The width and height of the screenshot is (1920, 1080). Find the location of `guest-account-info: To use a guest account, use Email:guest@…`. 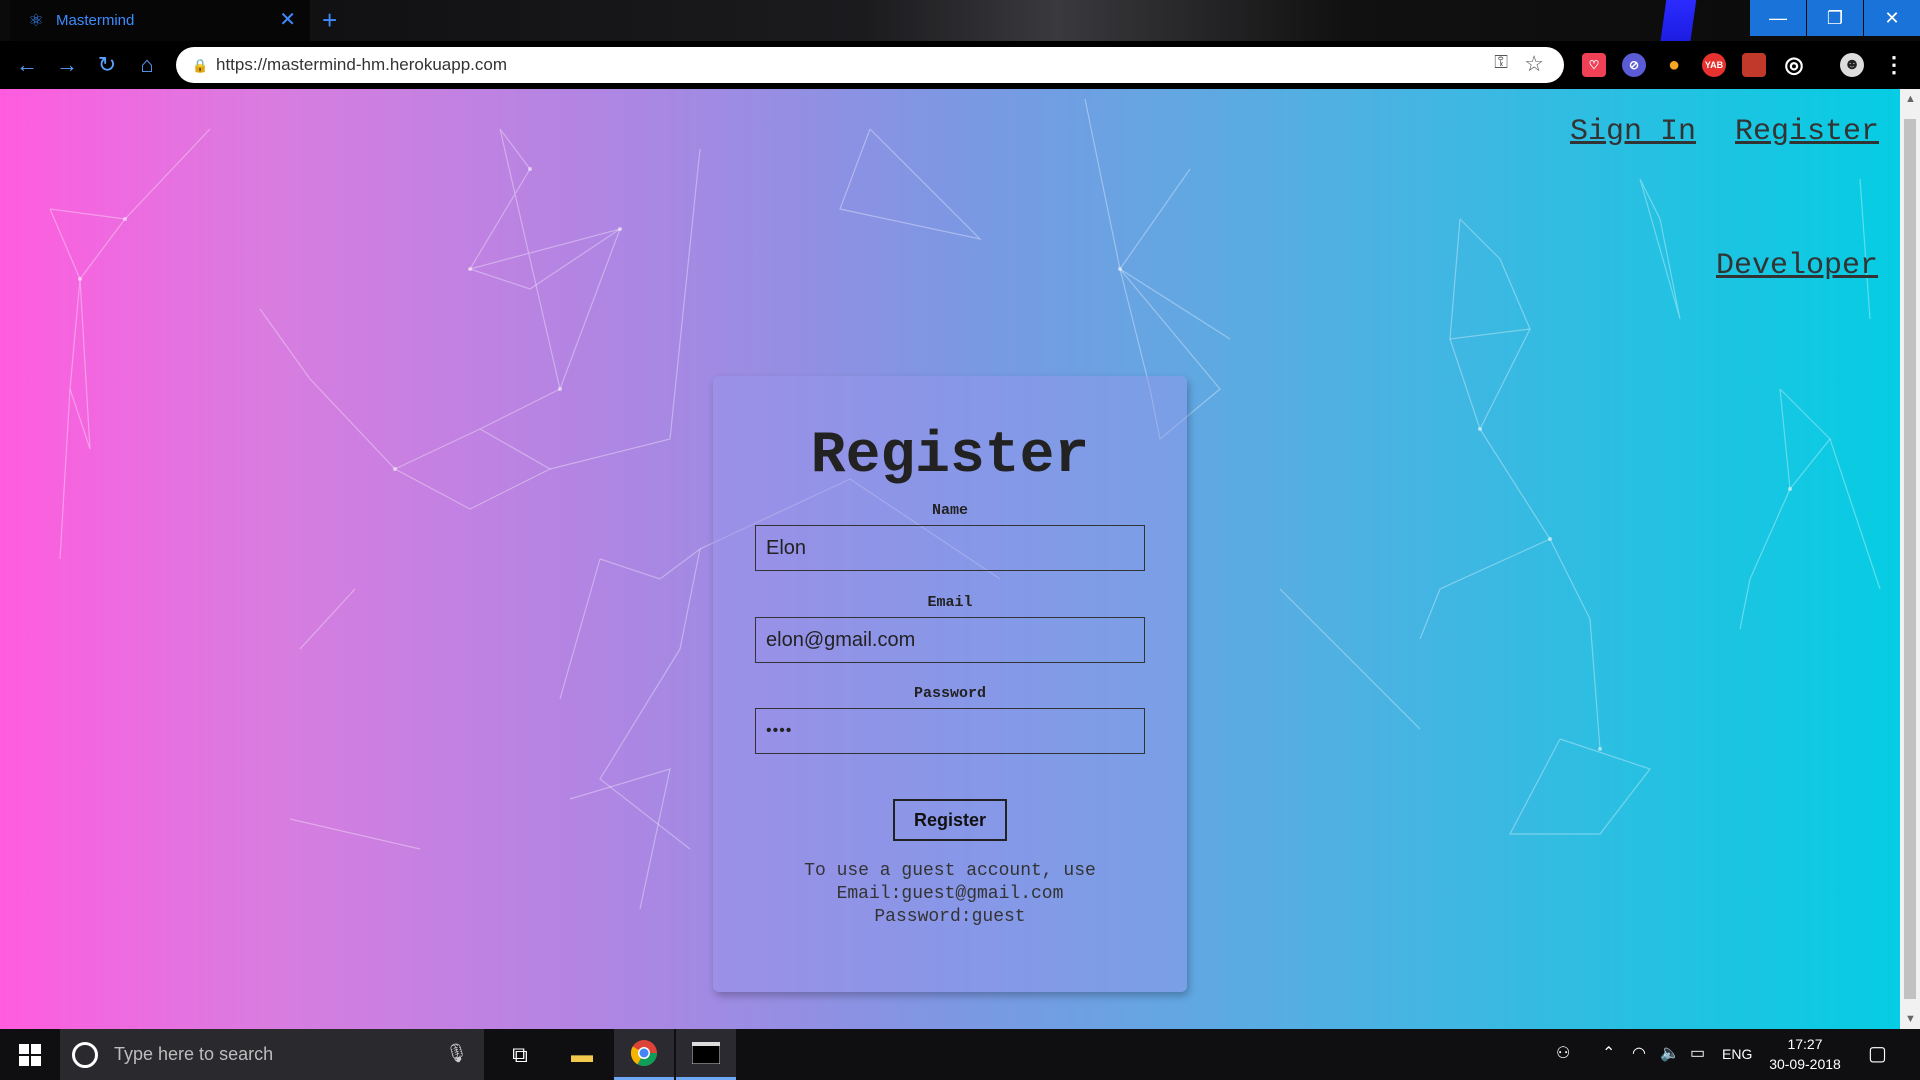

guest-account-info: To use a guest account, use Email:guest@… is located at coordinates (950, 894).